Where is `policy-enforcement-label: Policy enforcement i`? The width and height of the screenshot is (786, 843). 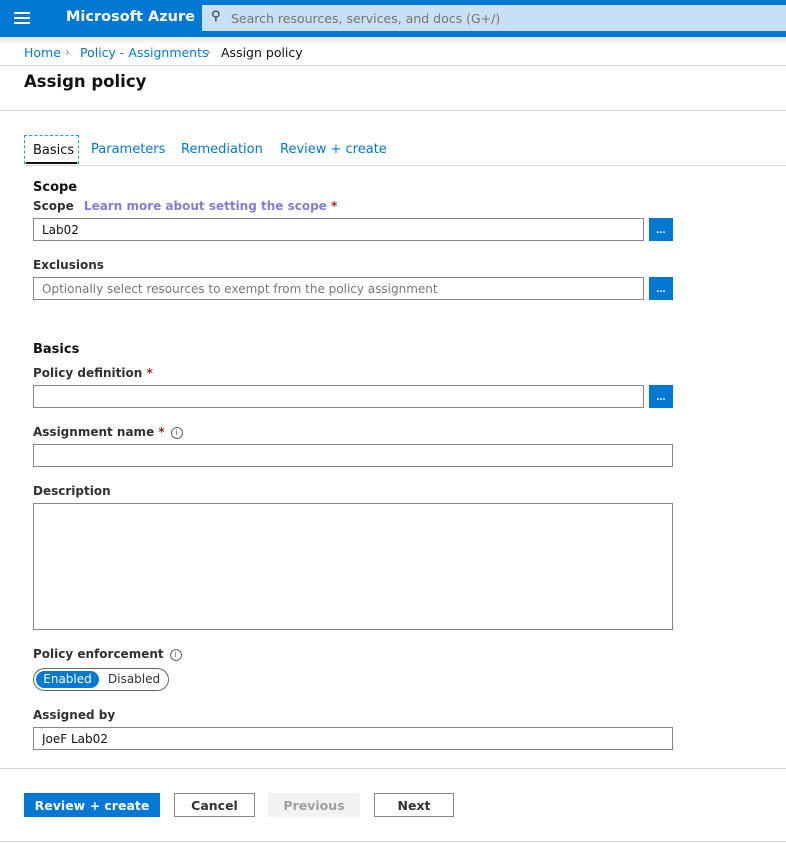 policy-enforcement-label: Policy enforcement i is located at coordinates (107, 654).